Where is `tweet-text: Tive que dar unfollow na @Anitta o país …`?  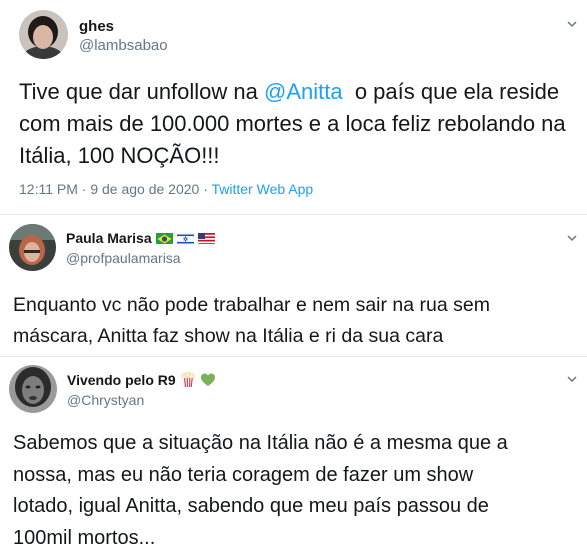
tweet-text: Tive que dar unfollow na @Anitta o país … is located at coordinates (292, 123).